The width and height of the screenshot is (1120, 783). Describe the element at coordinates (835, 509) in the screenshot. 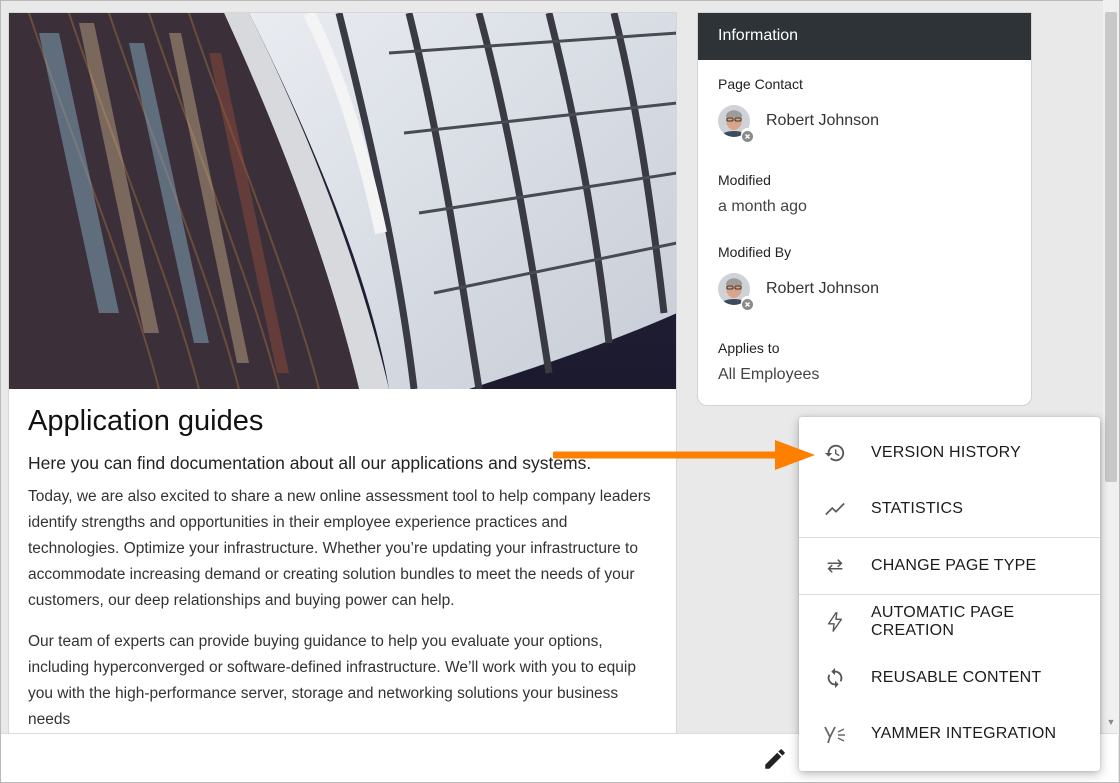

I see `trend-line-icon` at that location.